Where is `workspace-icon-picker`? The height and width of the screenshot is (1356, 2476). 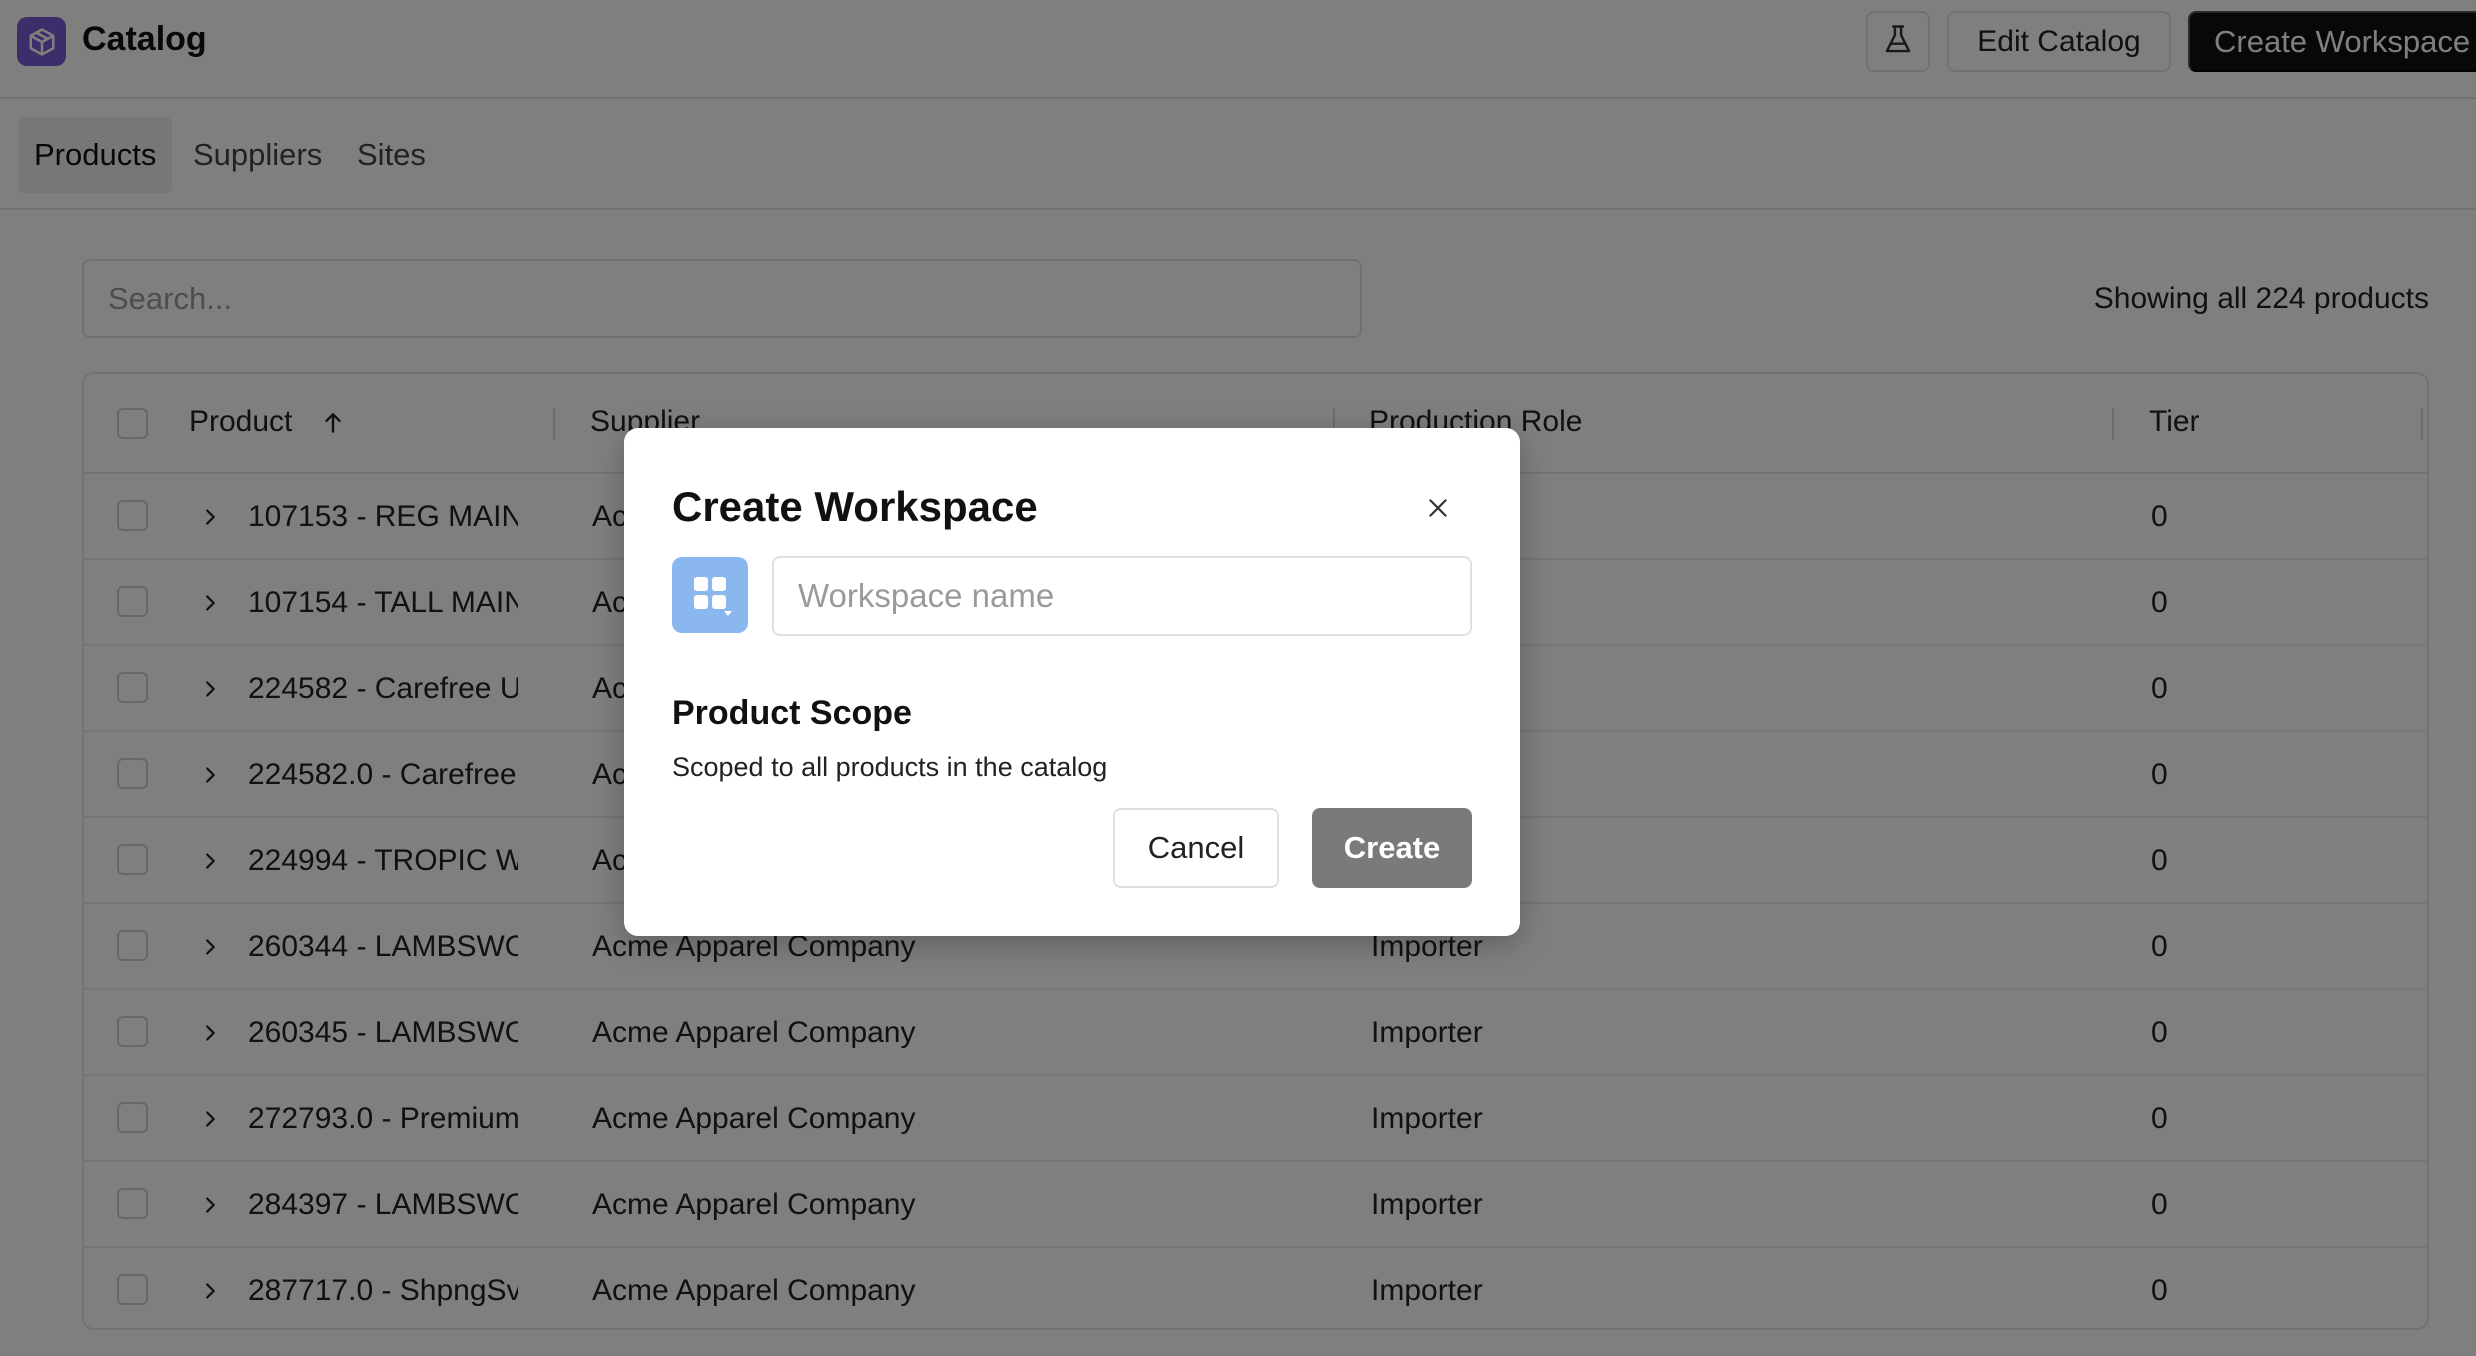 workspace-icon-picker is located at coordinates (710, 595).